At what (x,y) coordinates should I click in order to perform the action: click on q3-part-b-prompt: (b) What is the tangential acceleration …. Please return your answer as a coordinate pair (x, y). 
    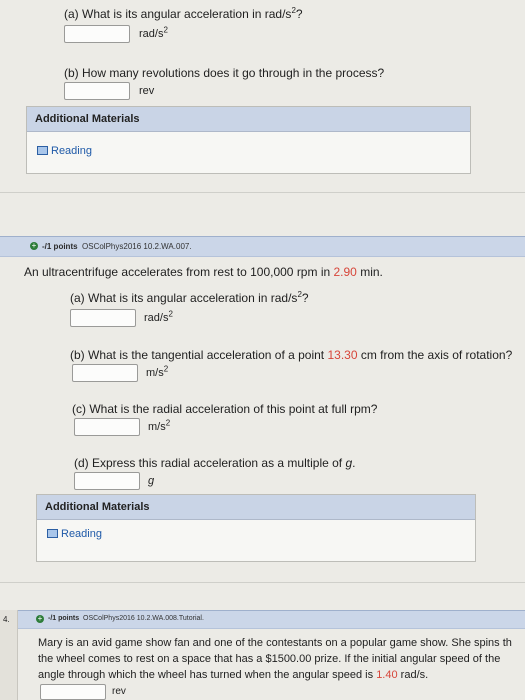
    Looking at the image, I should click on (291, 355).